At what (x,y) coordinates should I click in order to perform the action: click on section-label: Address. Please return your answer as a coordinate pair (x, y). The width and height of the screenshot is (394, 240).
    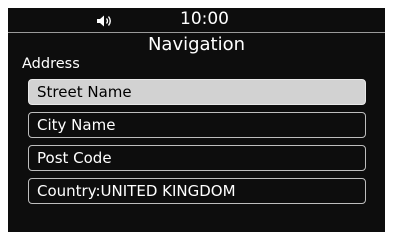
    Looking at the image, I should click on (51, 64).